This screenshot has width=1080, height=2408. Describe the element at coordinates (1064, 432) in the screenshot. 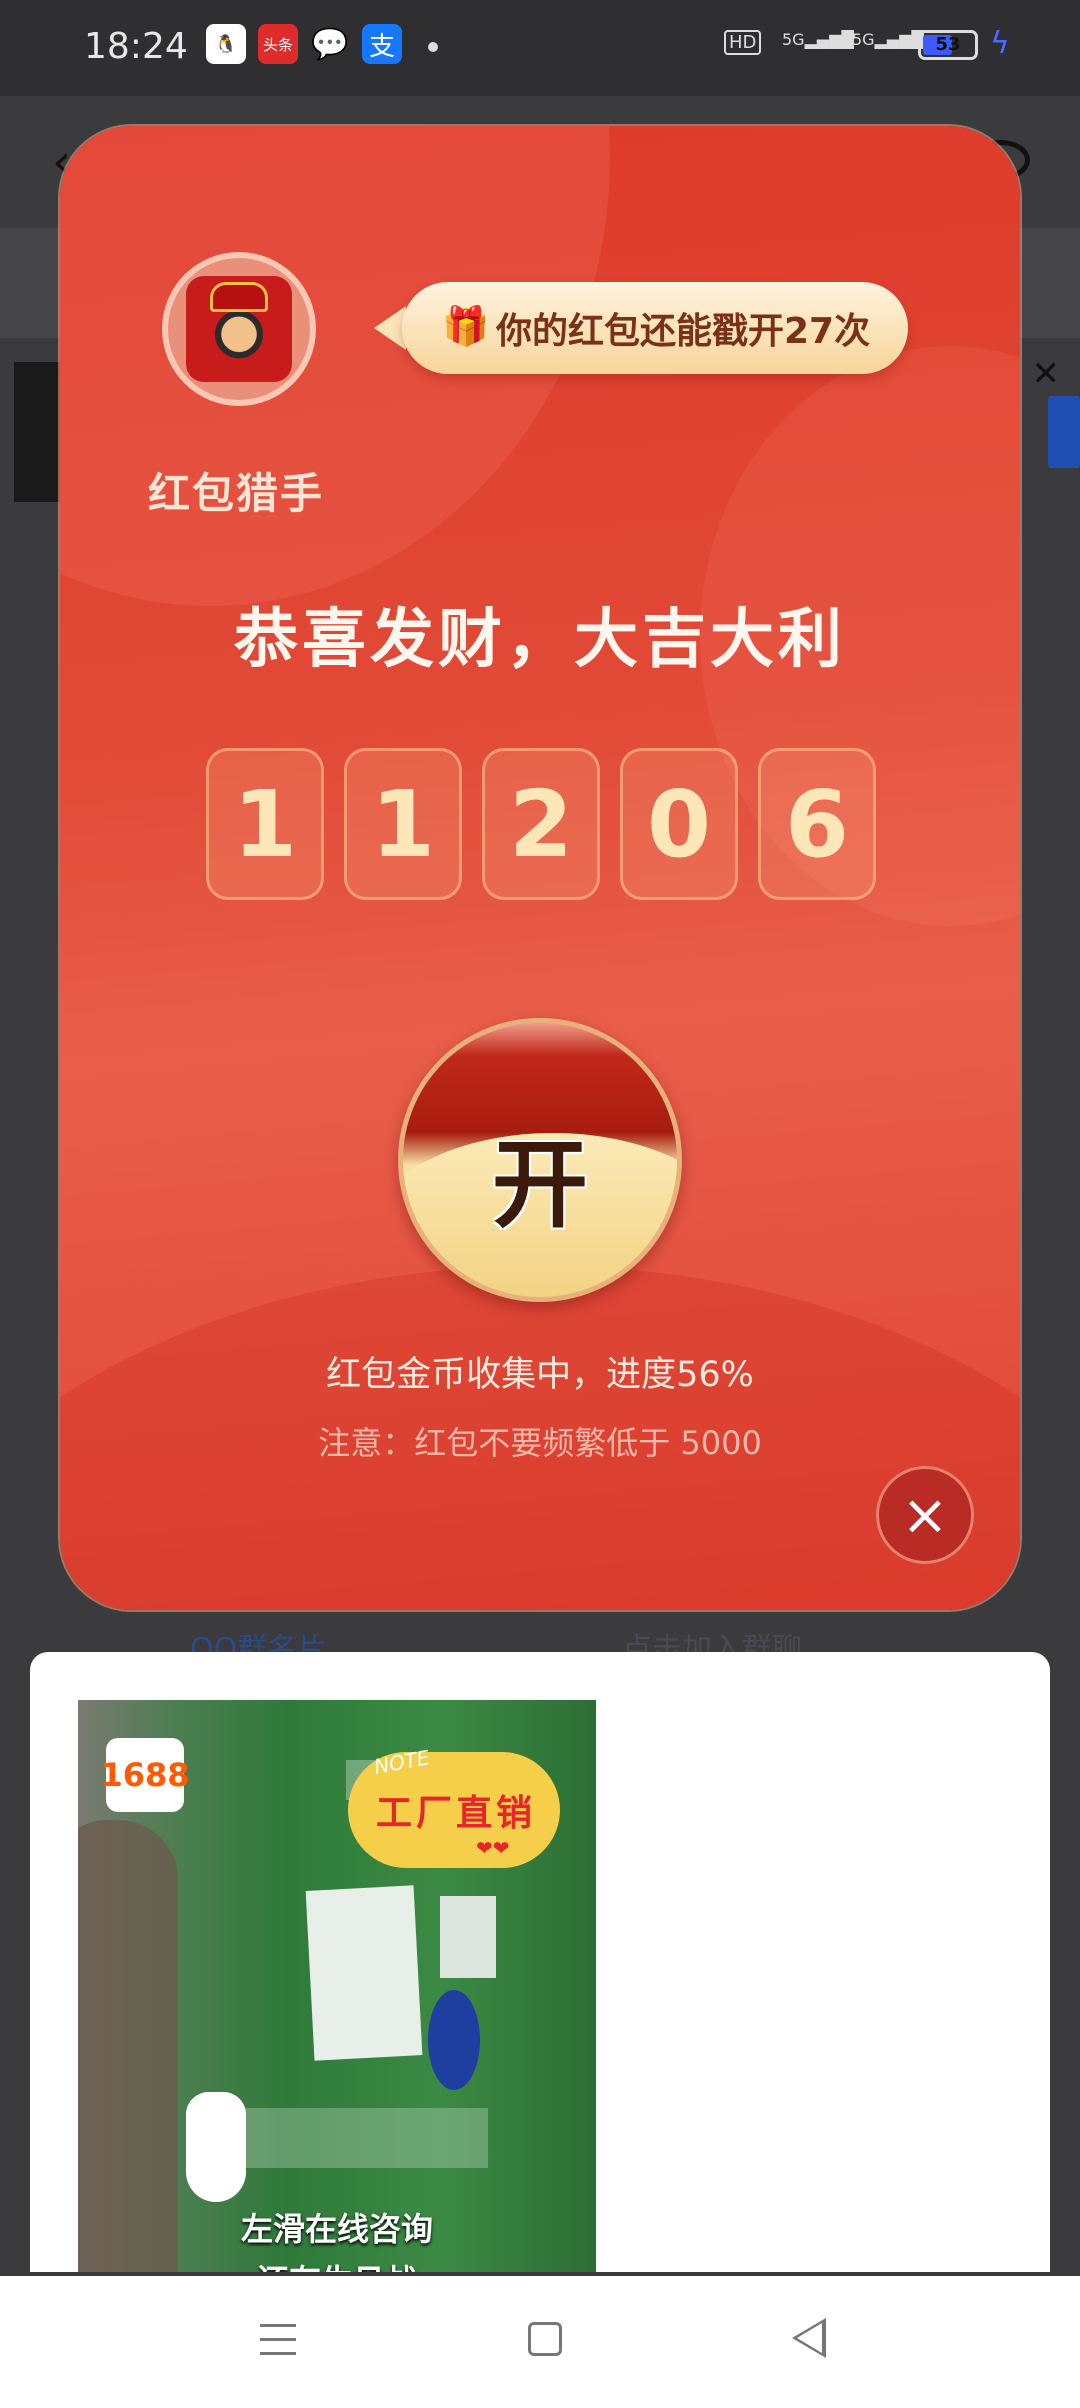

I see `background-button` at that location.